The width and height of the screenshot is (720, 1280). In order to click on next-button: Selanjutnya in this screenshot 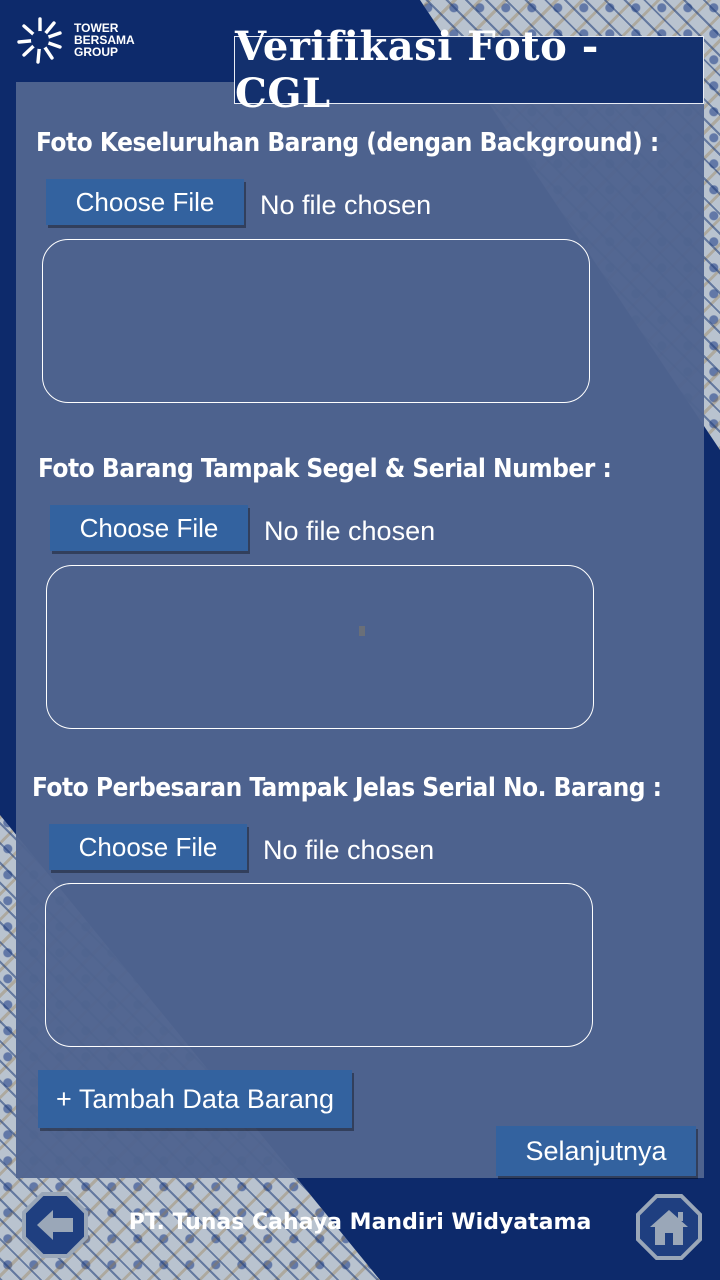, I will do `click(596, 1151)`.